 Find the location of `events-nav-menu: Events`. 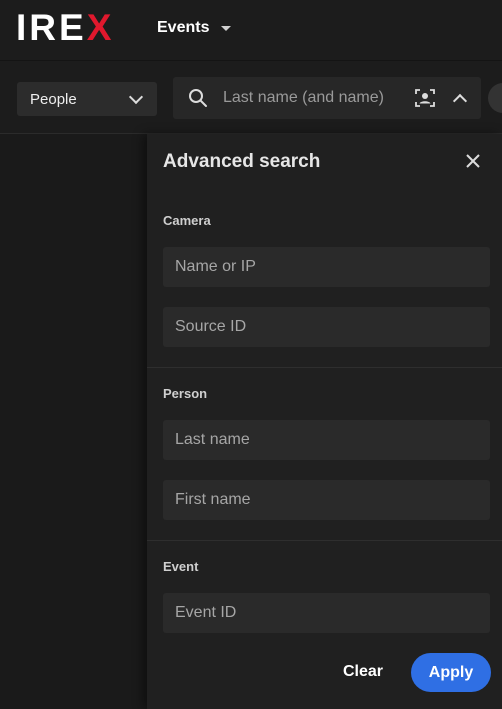

events-nav-menu: Events is located at coordinates (194, 28).